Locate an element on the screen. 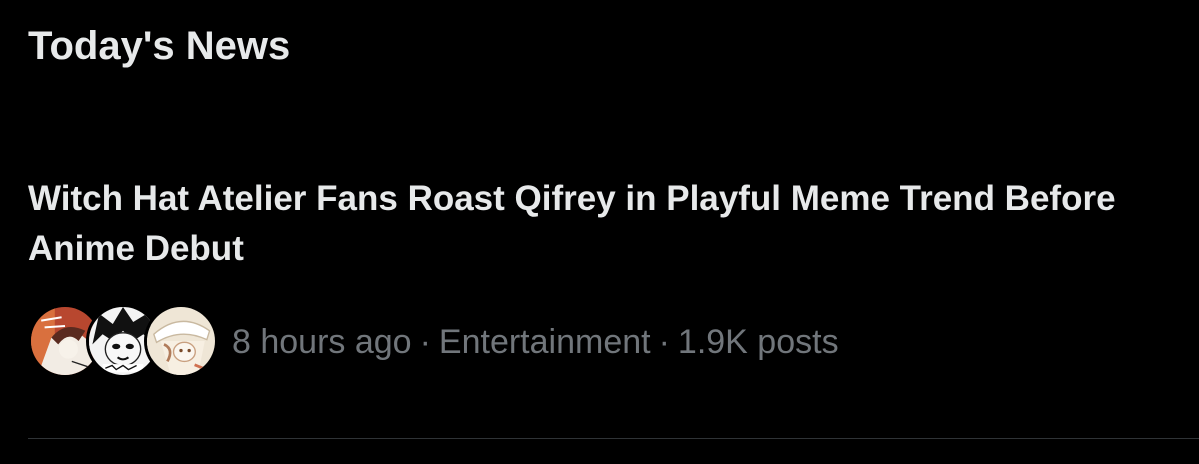  news-meta: 8 hours ago · Entertainment · 1.9K posts is located at coordinates (535, 342).